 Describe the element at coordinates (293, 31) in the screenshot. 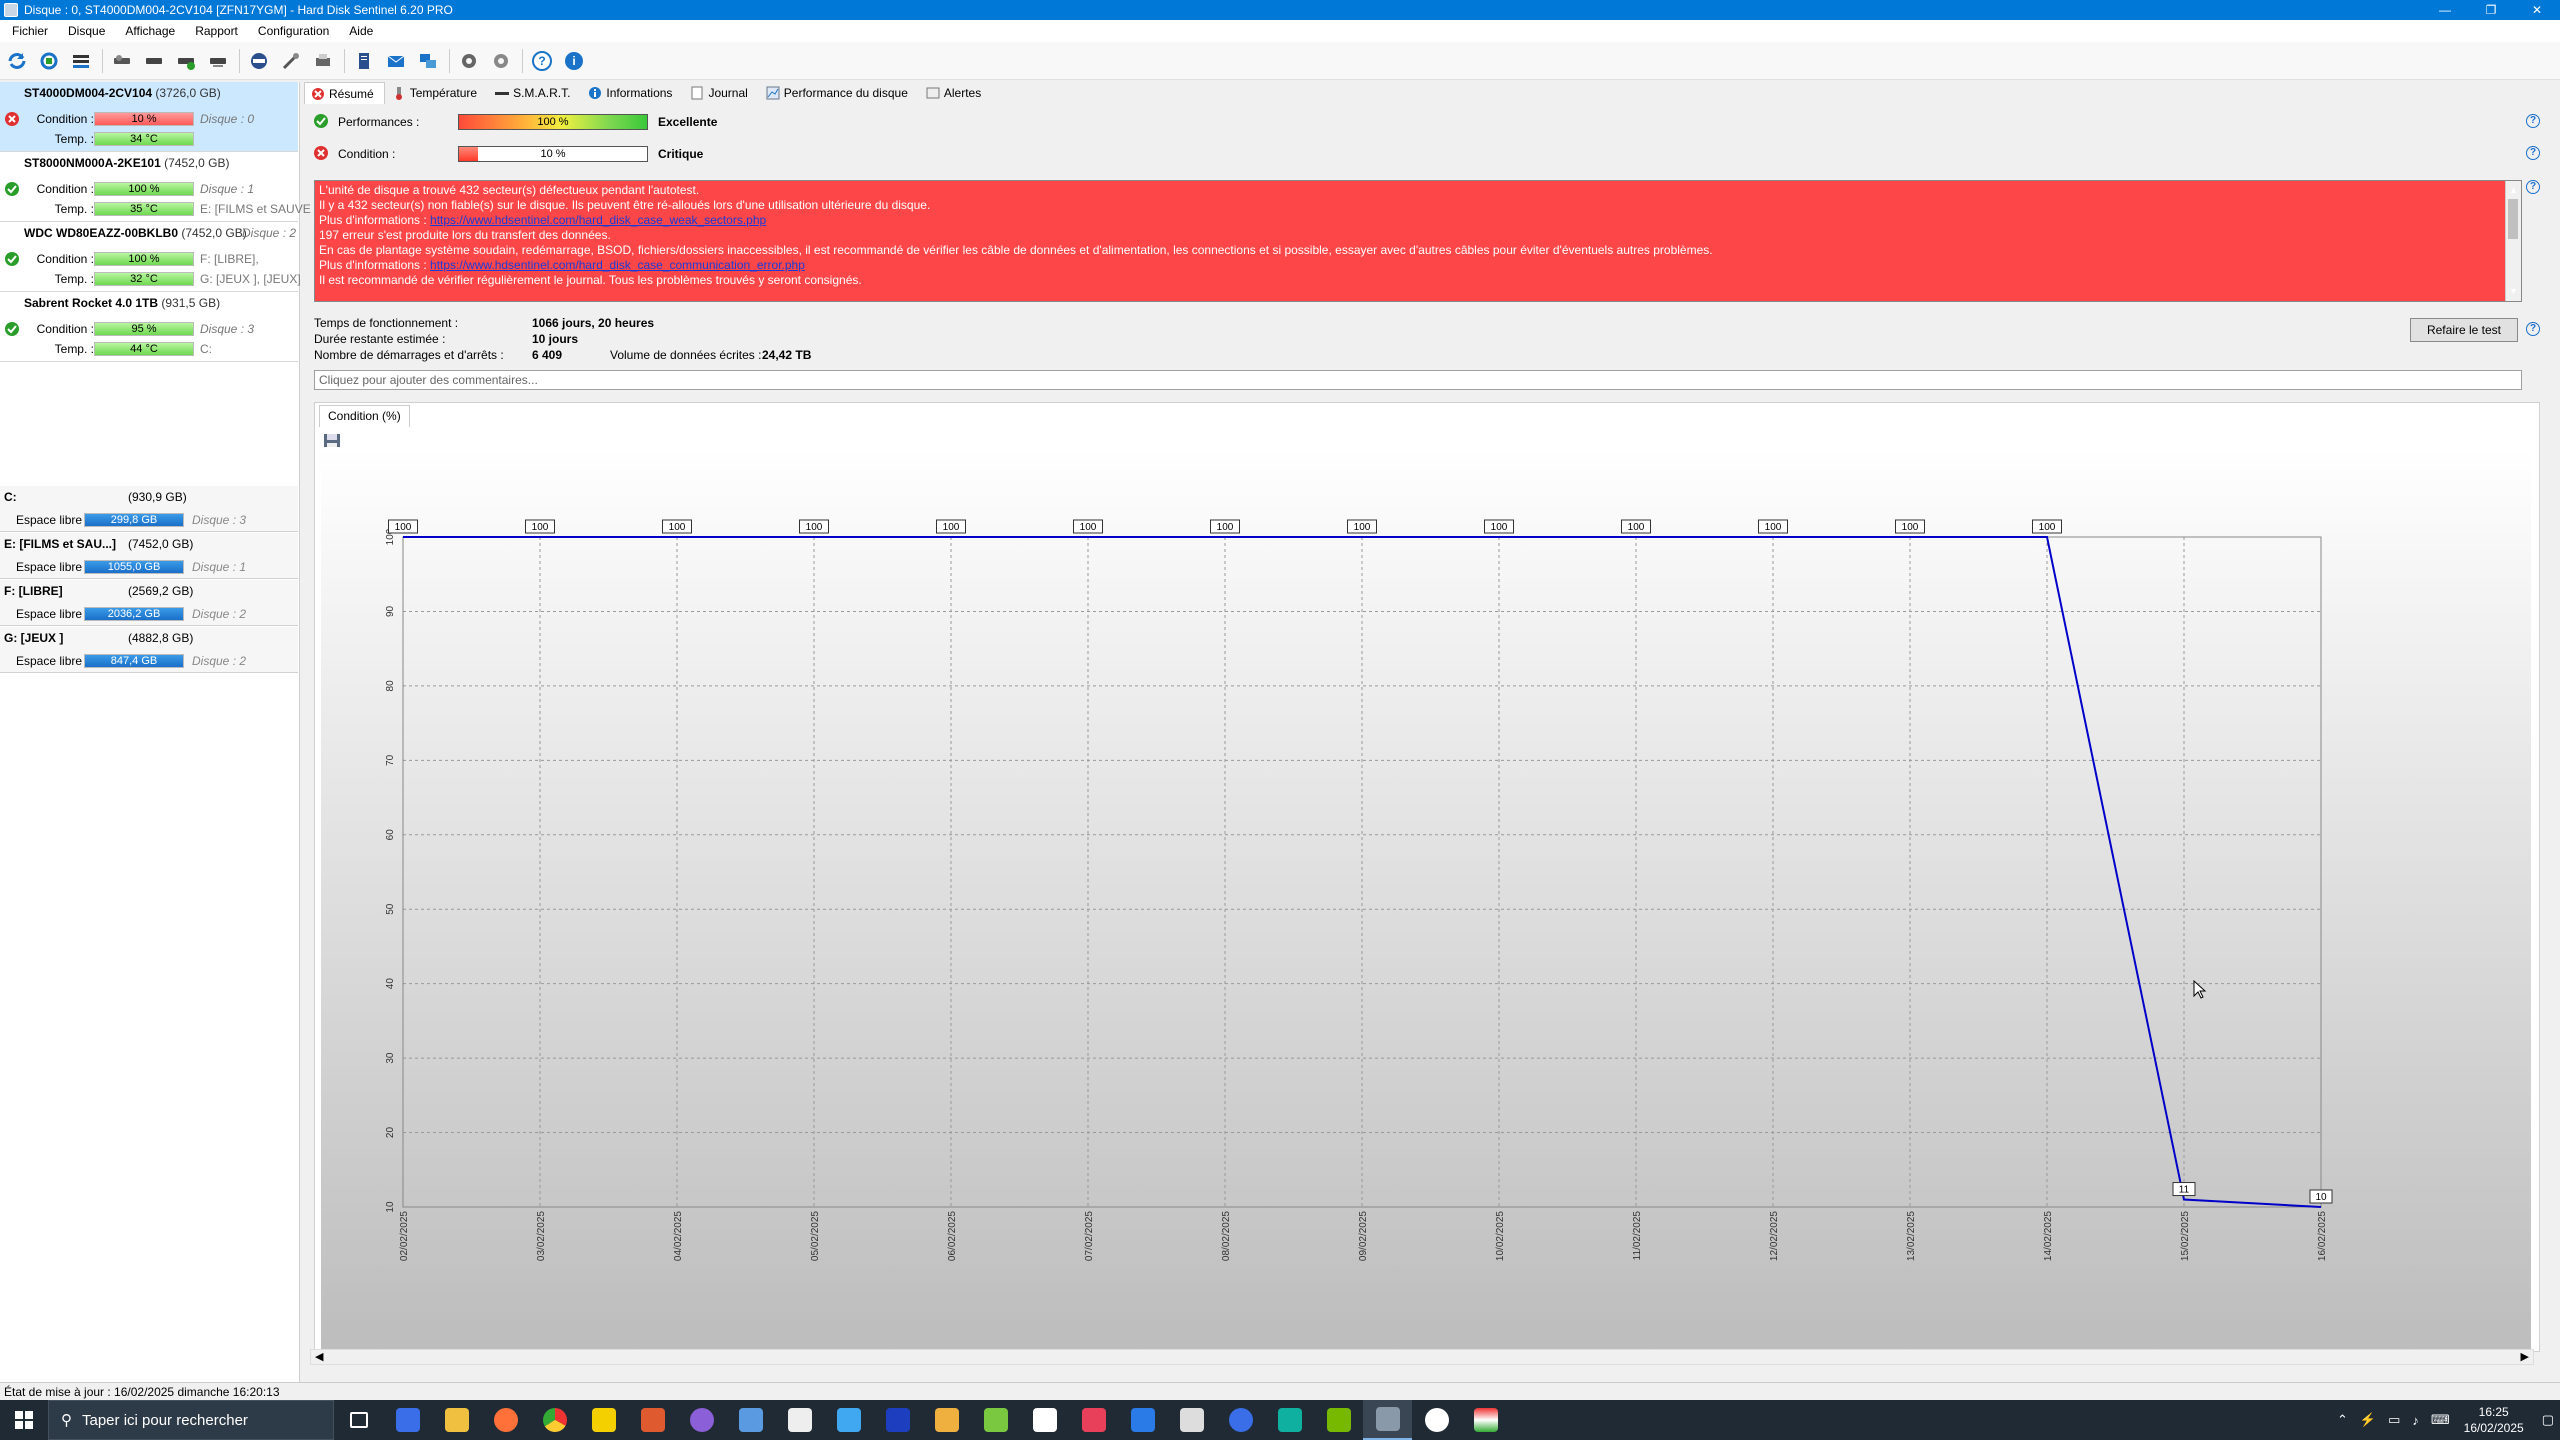

I see `menu-configuration: Configuration` at that location.